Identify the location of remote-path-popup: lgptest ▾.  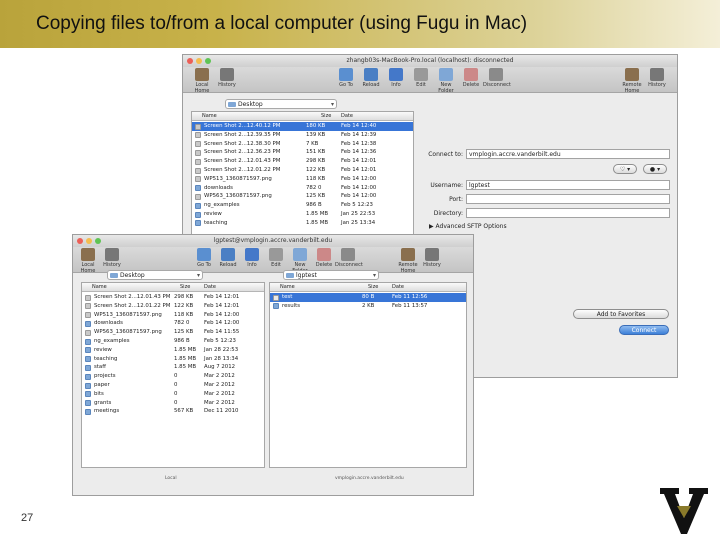
(331, 275).